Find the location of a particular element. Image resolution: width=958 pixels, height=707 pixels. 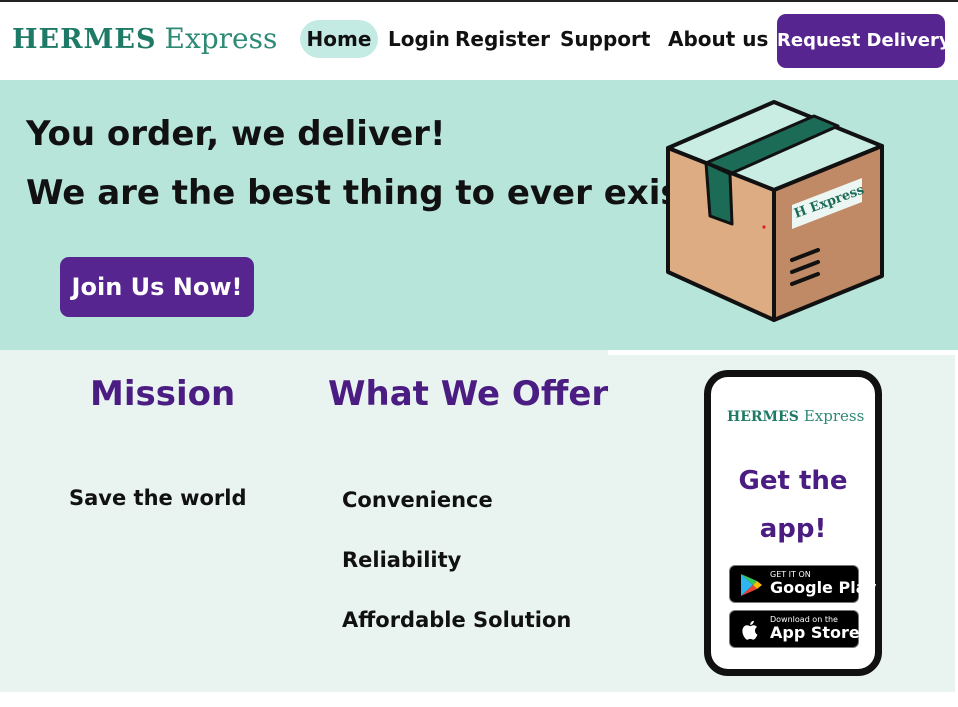

nav-about: About us is located at coordinates (718, 39).